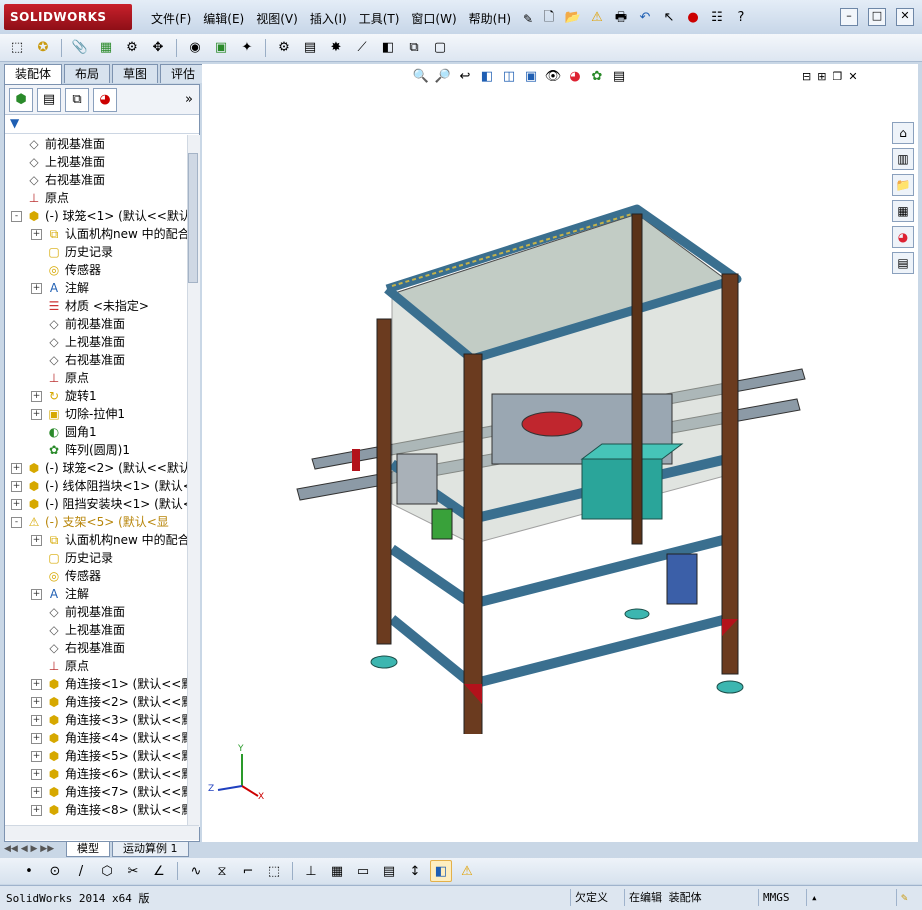 This screenshot has width=922, height=910. Describe the element at coordinates (573, 18) in the screenshot. I see `open-folder-icon: 📂` at that location.